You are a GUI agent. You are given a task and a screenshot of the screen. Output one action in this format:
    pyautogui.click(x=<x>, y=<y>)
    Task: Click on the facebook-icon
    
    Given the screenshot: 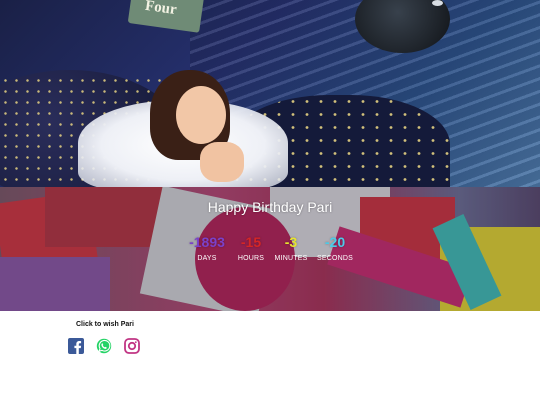 What is the action you would take?
    pyautogui.click(x=76, y=346)
    